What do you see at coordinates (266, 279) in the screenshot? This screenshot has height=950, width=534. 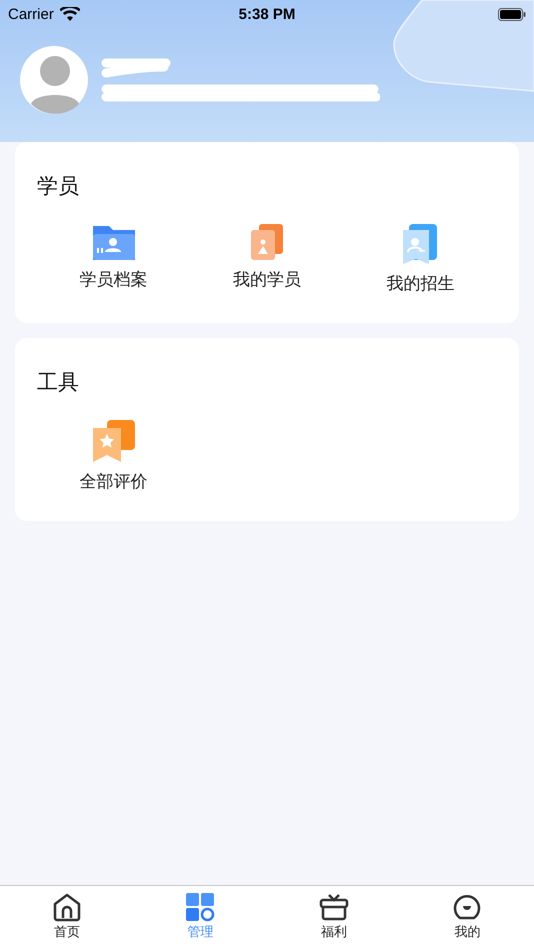 I see `menu-item-label: 我的学员` at bounding box center [266, 279].